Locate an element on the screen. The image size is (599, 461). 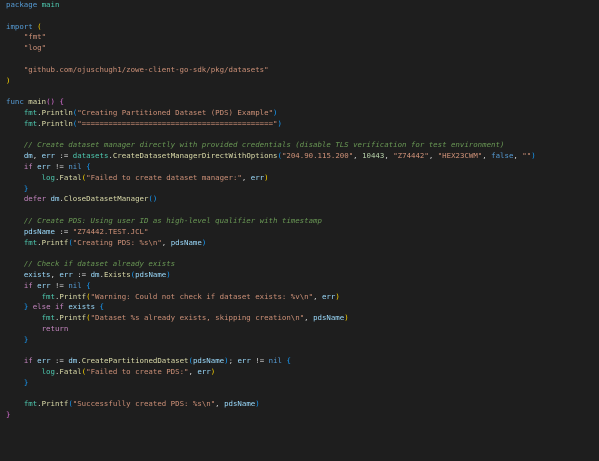
code-token: pdsName is located at coordinates (240, 404).